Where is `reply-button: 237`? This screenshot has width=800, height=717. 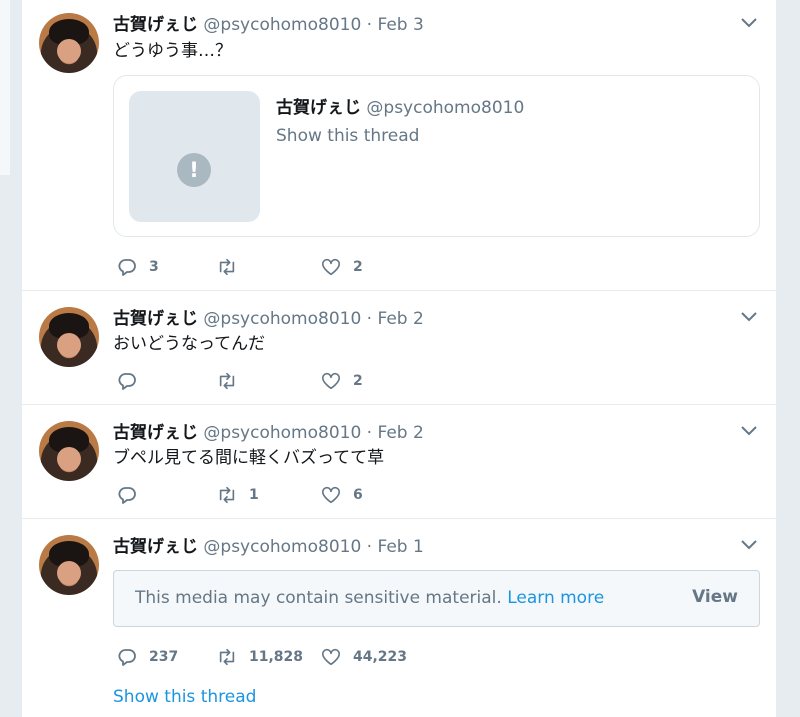 reply-button: 237 is located at coordinates (147, 657).